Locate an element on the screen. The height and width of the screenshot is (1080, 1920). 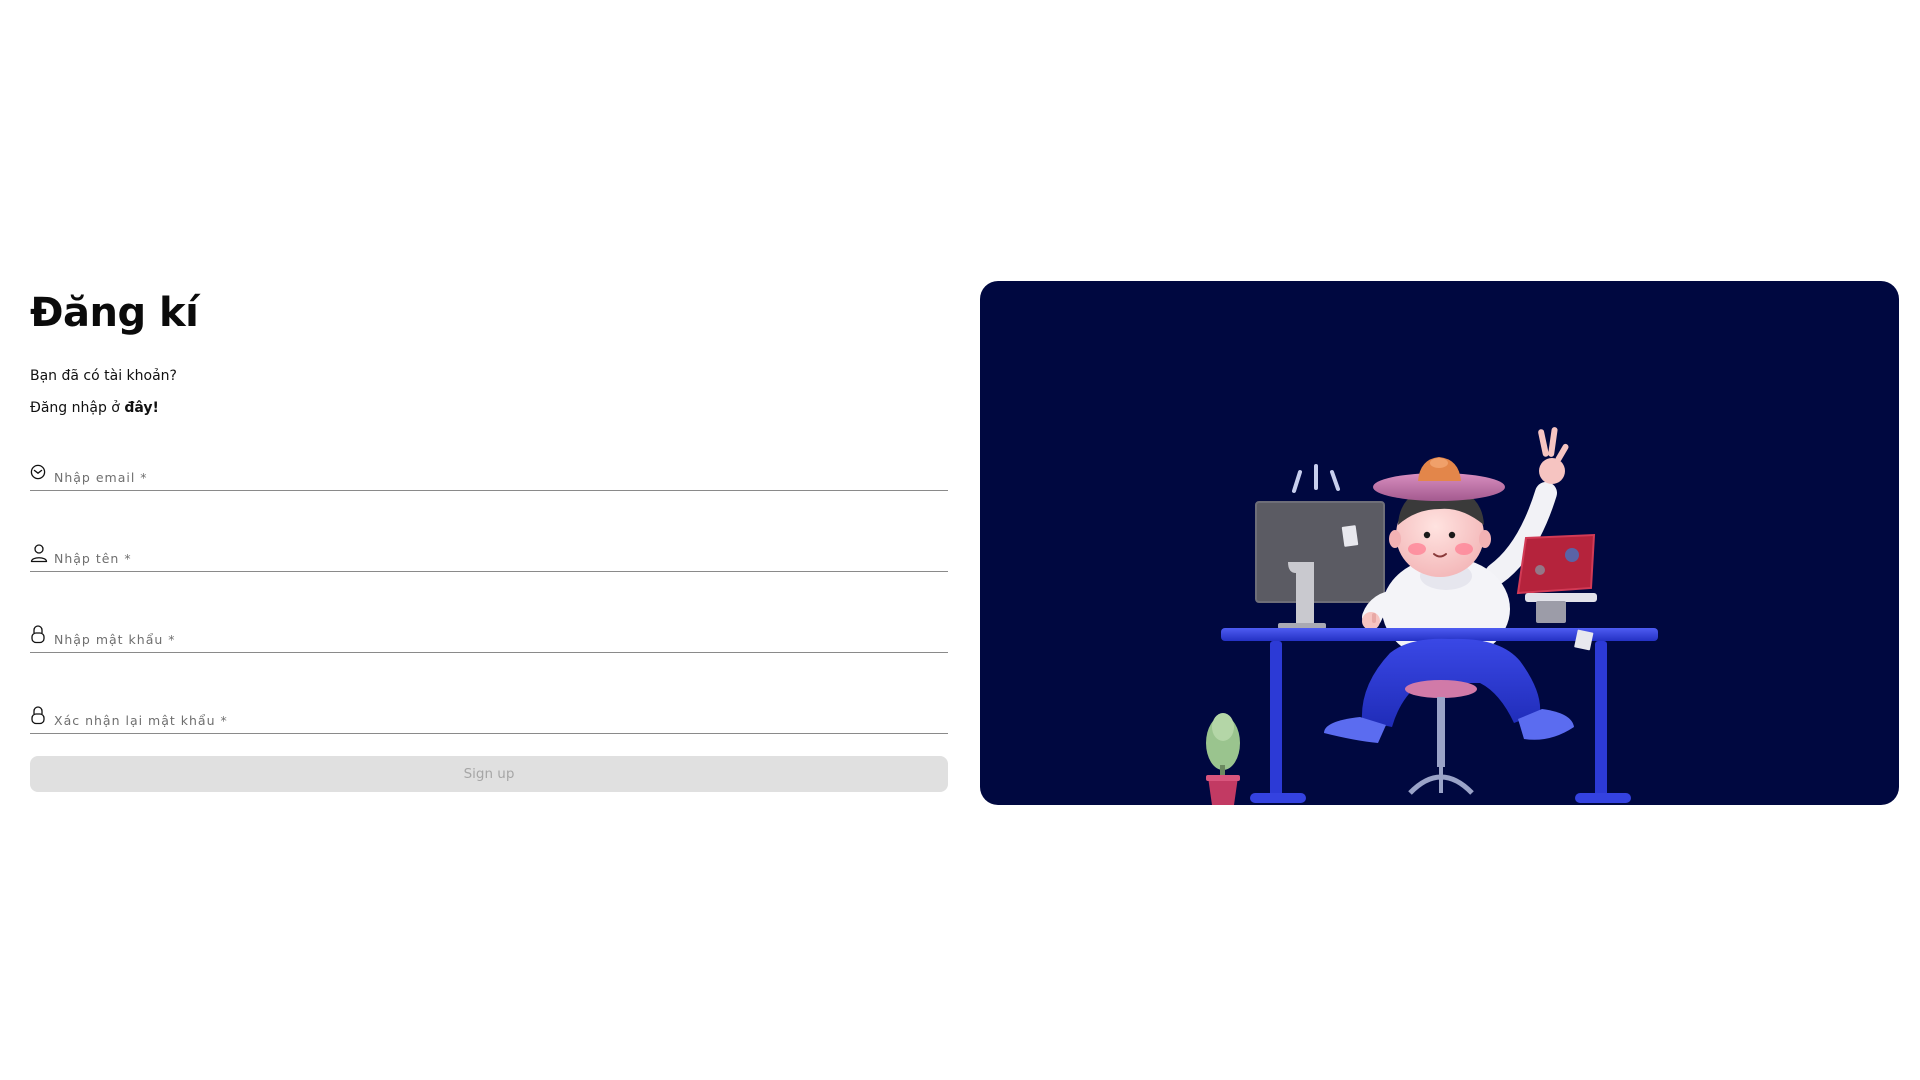
login-line: Đăng nhập ở đây! is located at coordinates (489, 408).